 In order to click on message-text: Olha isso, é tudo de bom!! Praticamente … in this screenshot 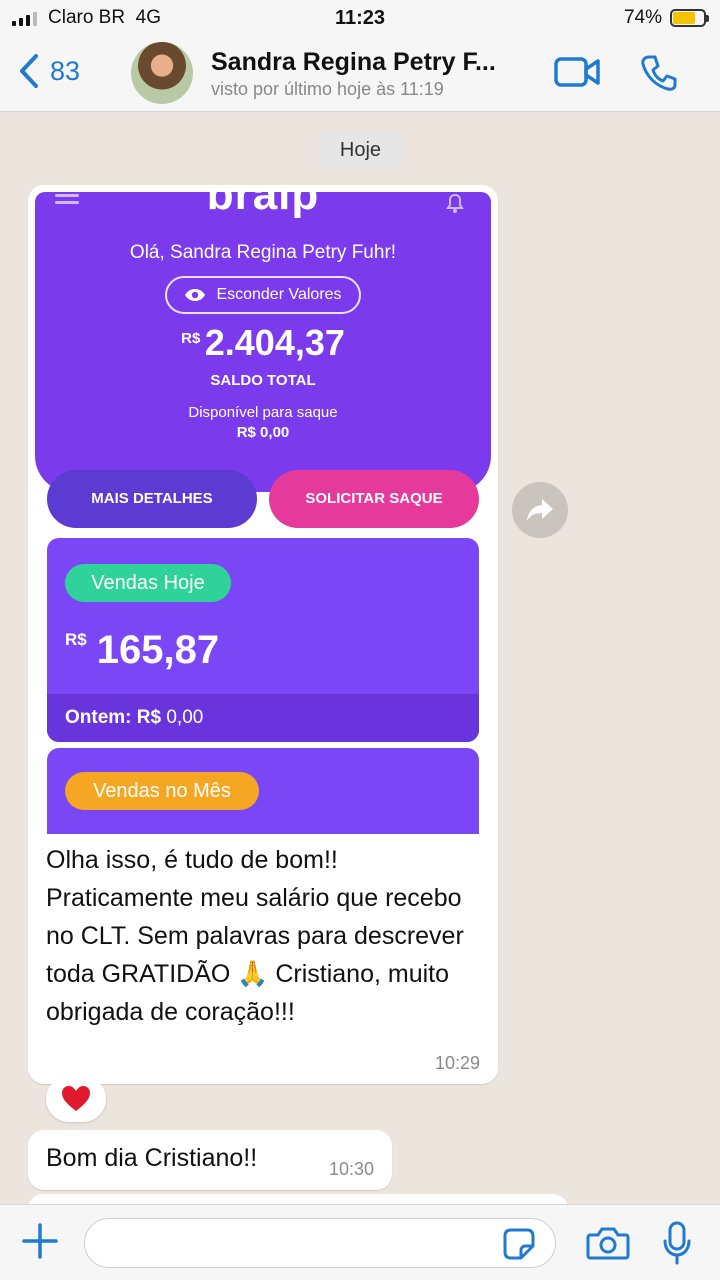, I will do `click(255, 936)`.